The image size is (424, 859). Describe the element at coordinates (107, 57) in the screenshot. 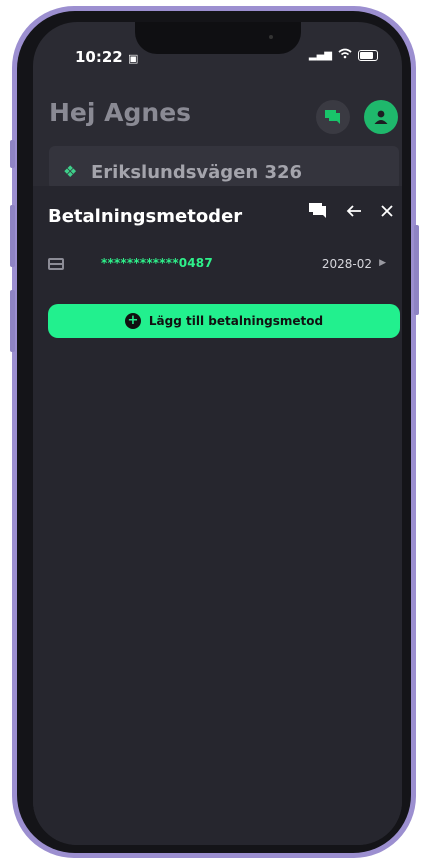

I see `status-time: 10:22 ▣` at that location.